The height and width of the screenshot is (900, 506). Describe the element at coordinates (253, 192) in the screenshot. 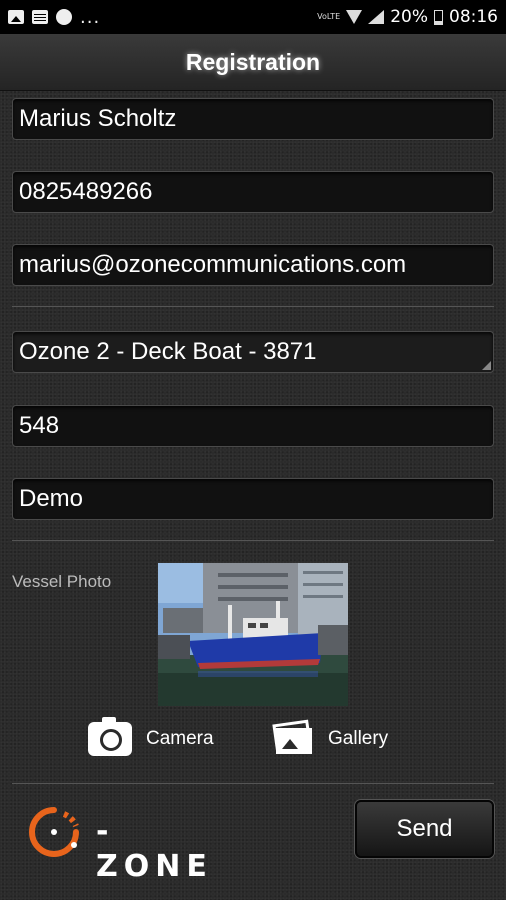

I see `phone-field: 0825489266` at that location.